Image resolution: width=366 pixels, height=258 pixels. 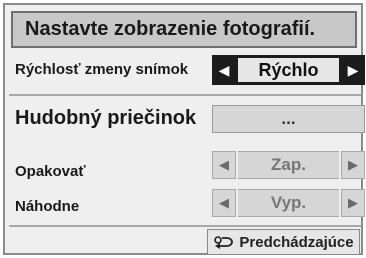 I want to click on random-label: Náhodne, so click(x=47, y=206).